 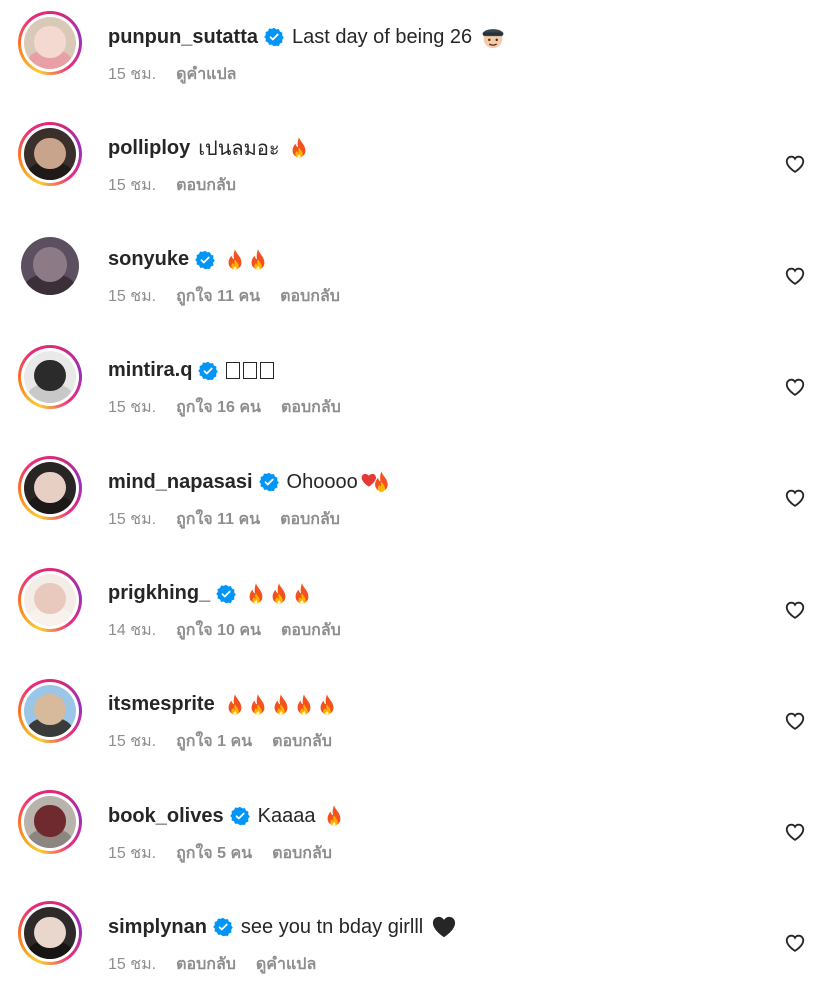 I want to click on comment-item: sonyuke 15 ชม. ถูกใจ 11 คน ตอบกลับ, so click(x=410, y=278).